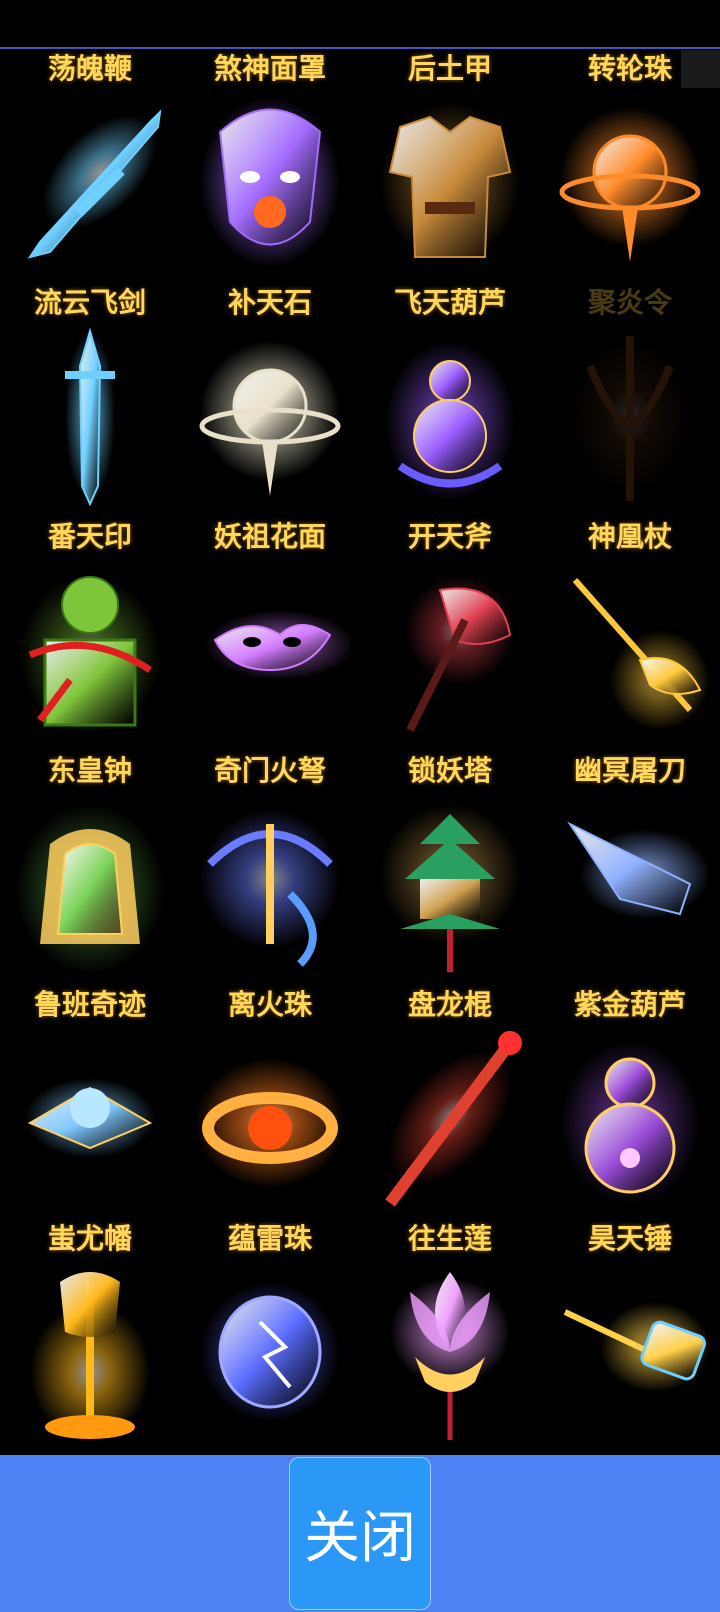  I want to click on treasure-name: 聚炎令, so click(629, 302).